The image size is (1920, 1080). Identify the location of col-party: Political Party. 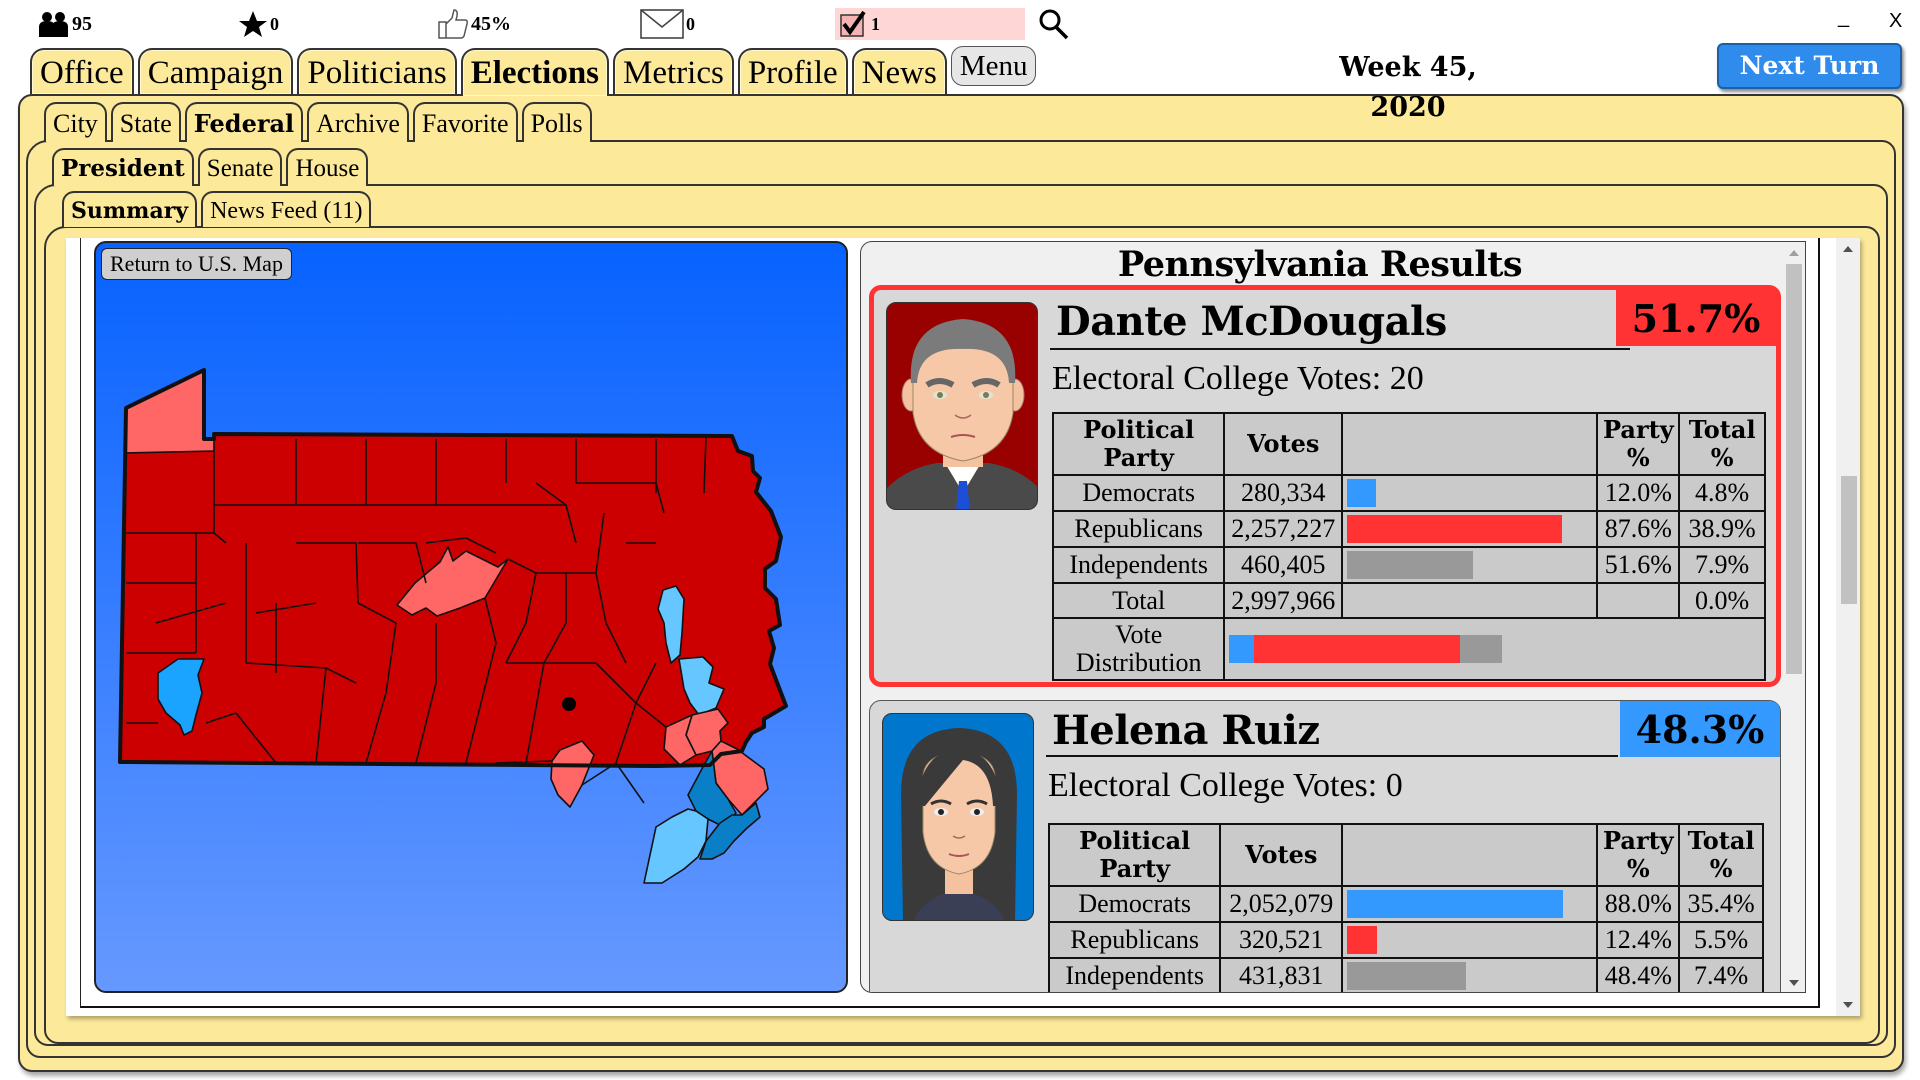
(1138, 444).